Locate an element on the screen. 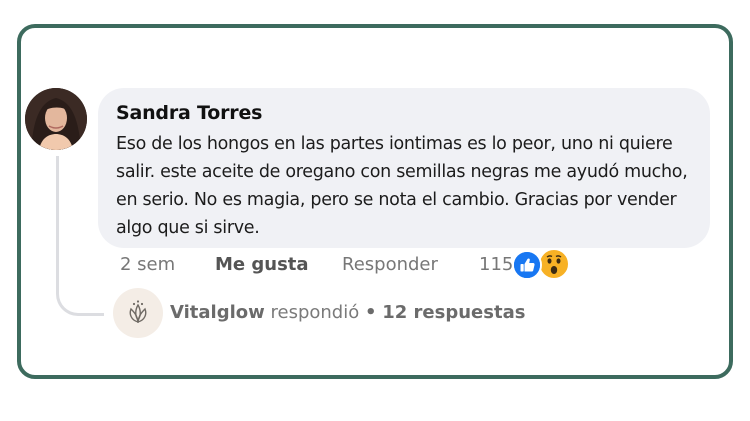  reply-button: Responder is located at coordinates (390, 265).